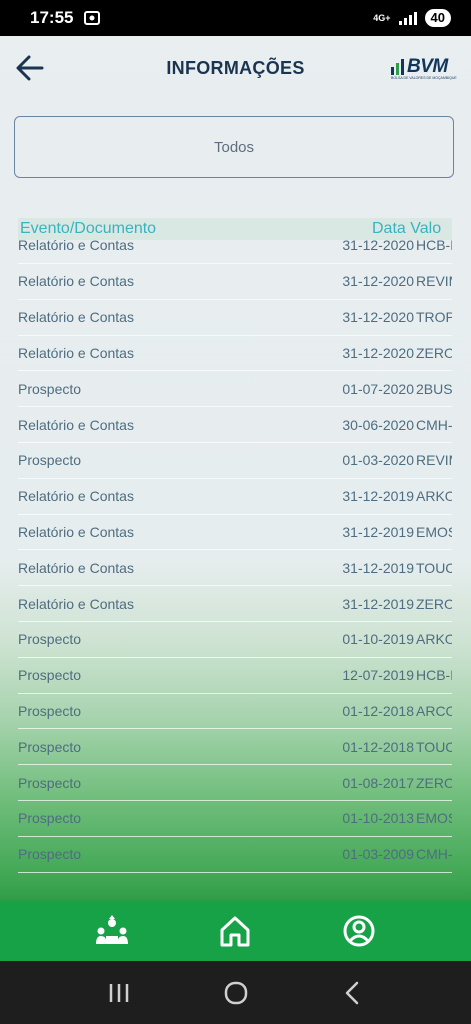 The height and width of the screenshot is (1024, 471). I want to click on bottom-nav, so click(235, 931).